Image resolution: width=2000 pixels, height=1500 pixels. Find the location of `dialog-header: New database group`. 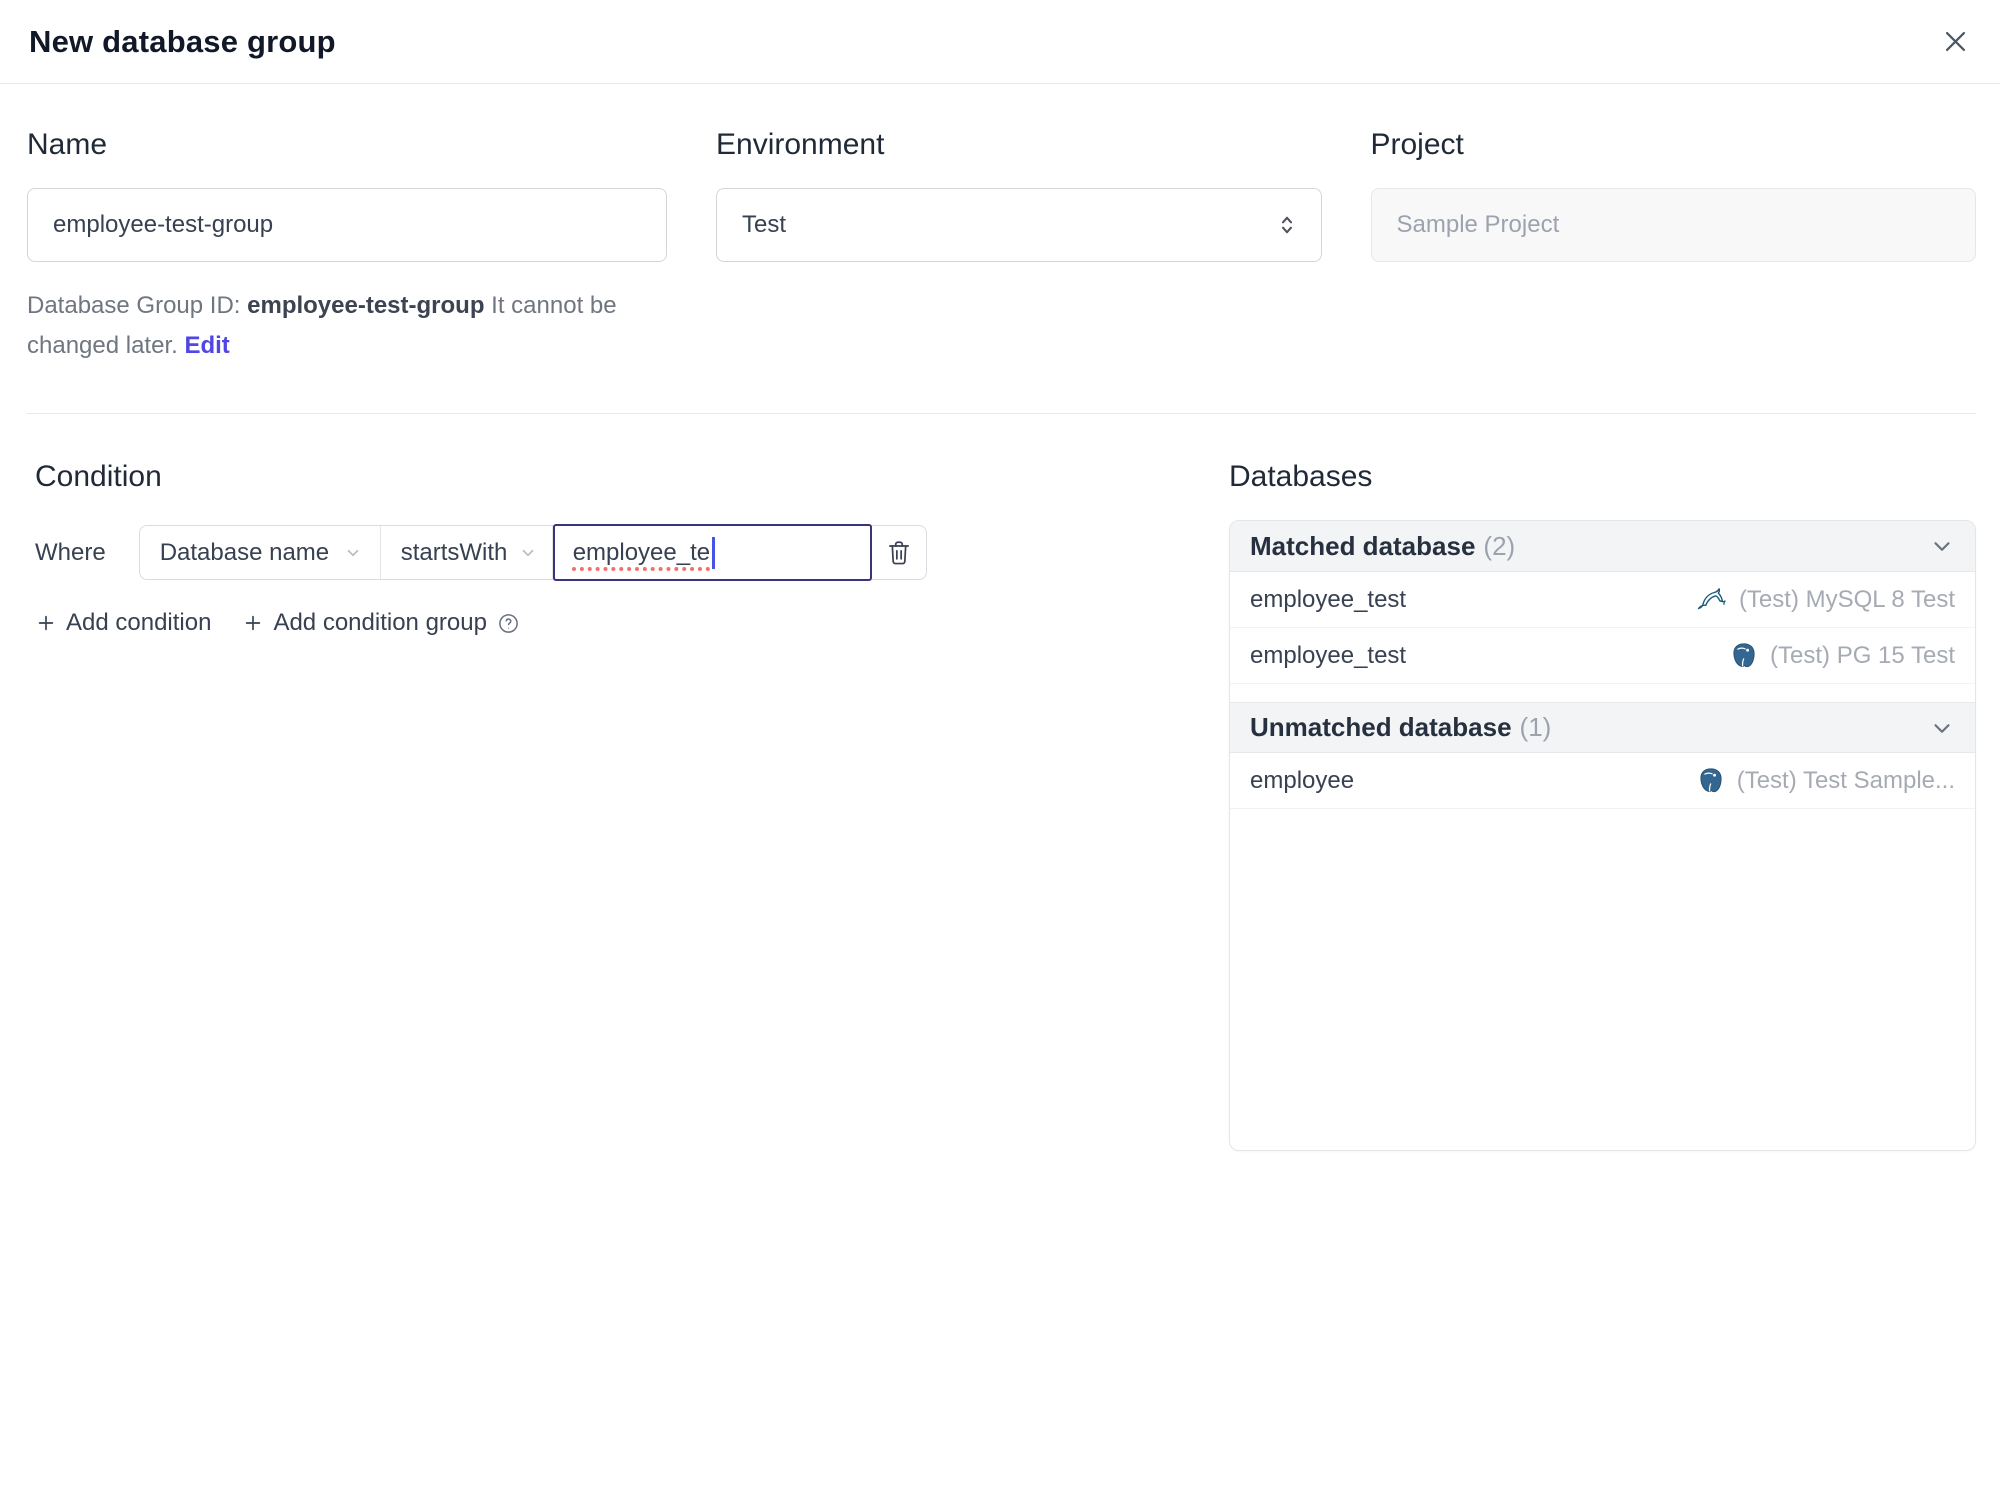

dialog-header: New database group is located at coordinates (1000, 42).